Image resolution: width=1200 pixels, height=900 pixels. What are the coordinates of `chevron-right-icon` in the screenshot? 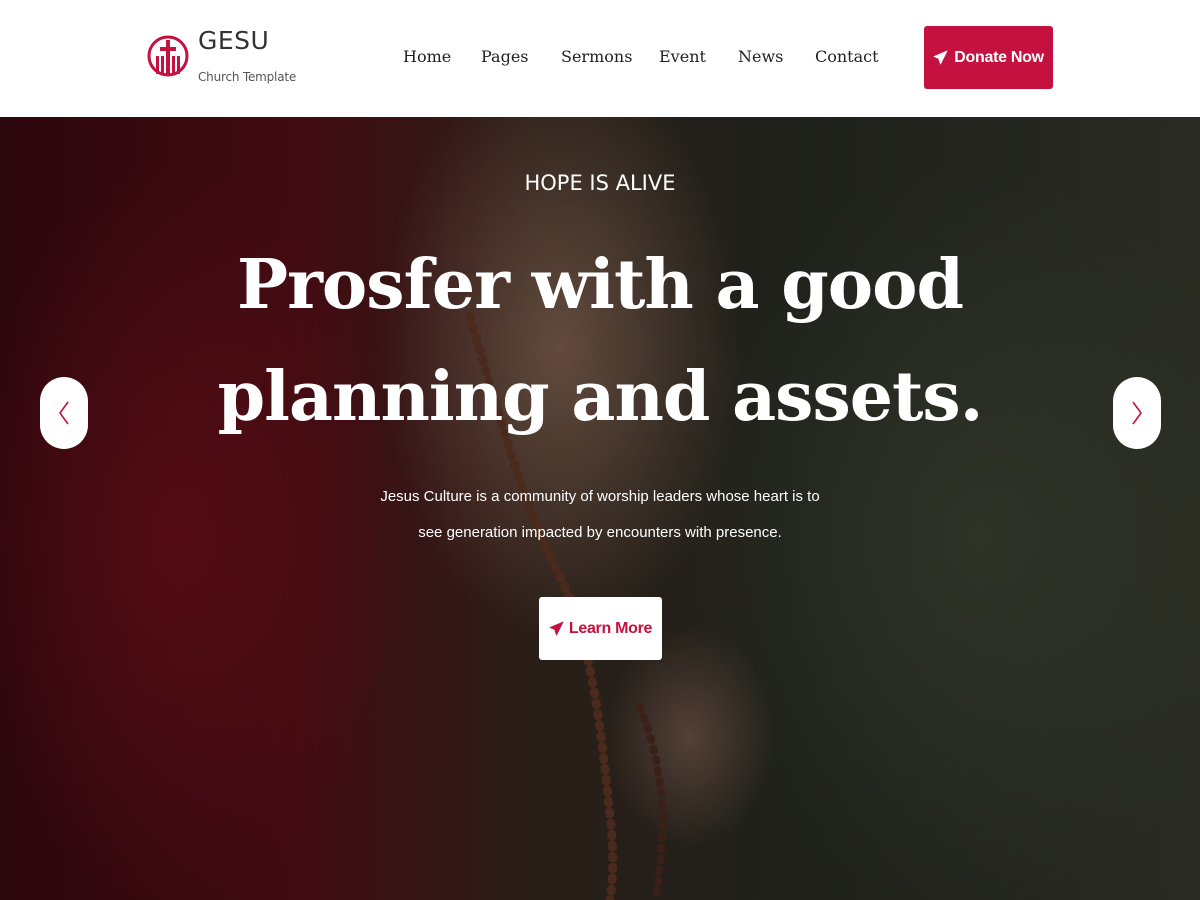 It's located at (1137, 413).